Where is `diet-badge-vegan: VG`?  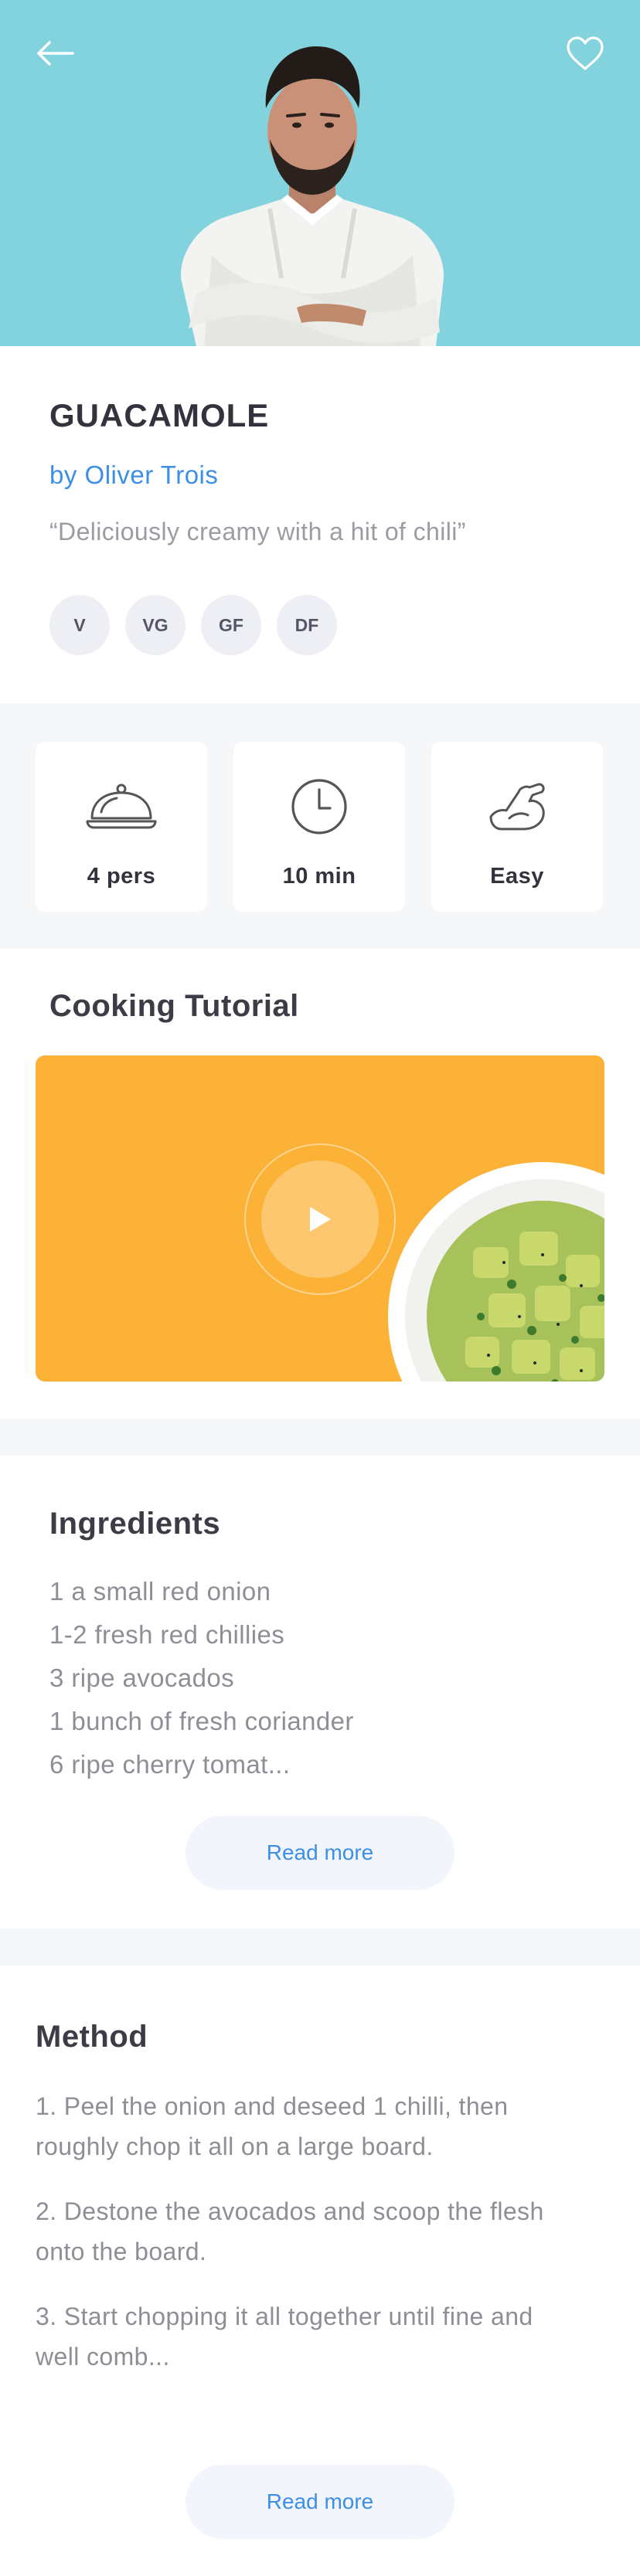
diet-badge-vegan: VG is located at coordinates (155, 625).